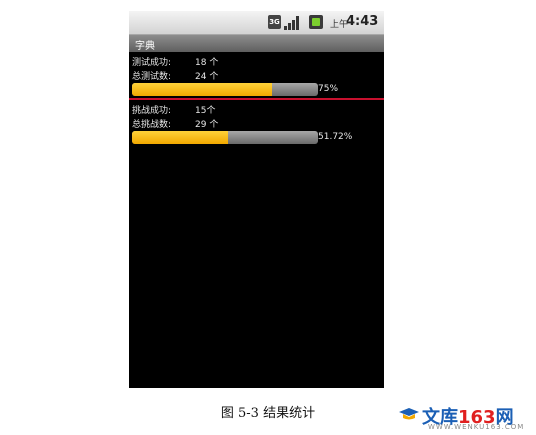 The image size is (536, 435). Describe the element at coordinates (362, 21) in the screenshot. I see `status-time: 4:43` at that location.